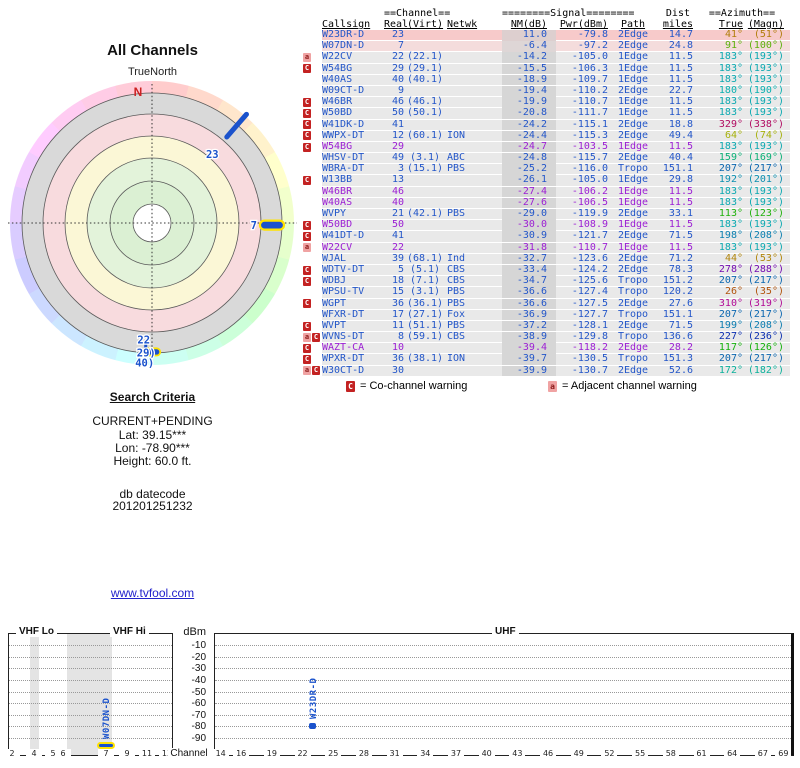 Image resolution: width=800 pixels, height=768 pixels. I want to click on dist-group-header: Dist, so click(677, 13).